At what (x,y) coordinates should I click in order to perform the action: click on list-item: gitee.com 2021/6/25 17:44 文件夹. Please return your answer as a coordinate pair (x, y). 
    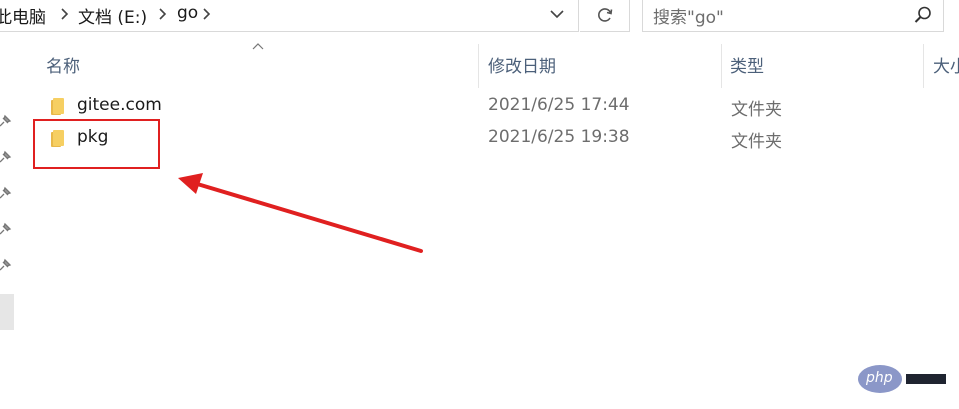
    Looking at the image, I should click on (490, 107).